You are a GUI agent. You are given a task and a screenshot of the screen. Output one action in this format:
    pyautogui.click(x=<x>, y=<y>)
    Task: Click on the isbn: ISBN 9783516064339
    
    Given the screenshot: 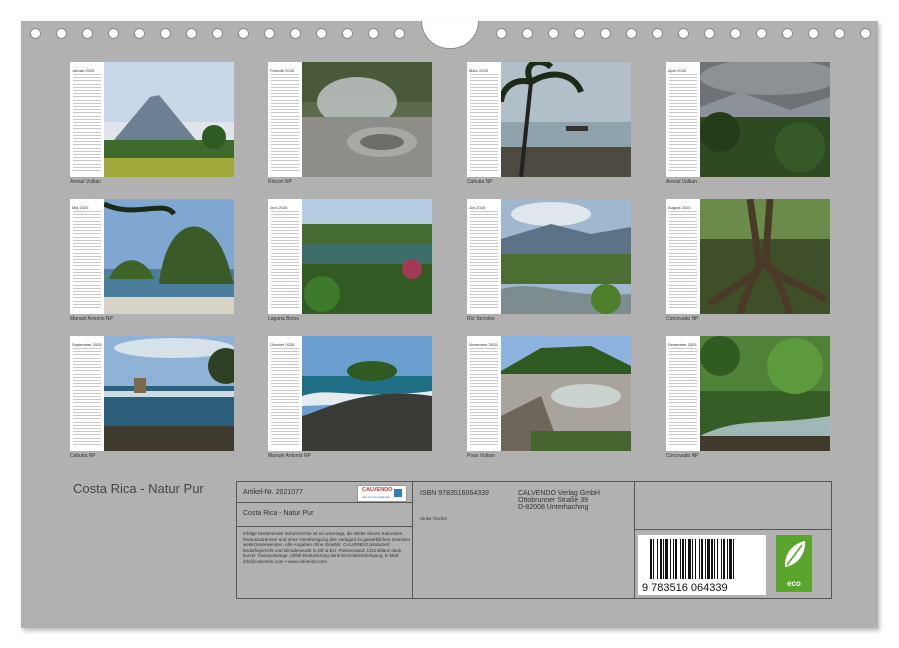 What is the action you would take?
    pyautogui.click(x=454, y=493)
    